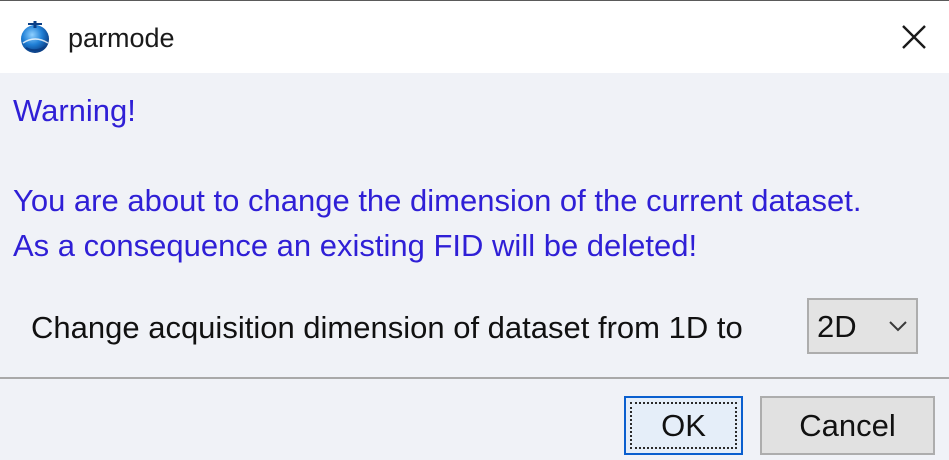  What do you see at coordinates (837, 326) in the screenshot?
I see `dimension-select-value: 2D` at bounding box center [837, 326].